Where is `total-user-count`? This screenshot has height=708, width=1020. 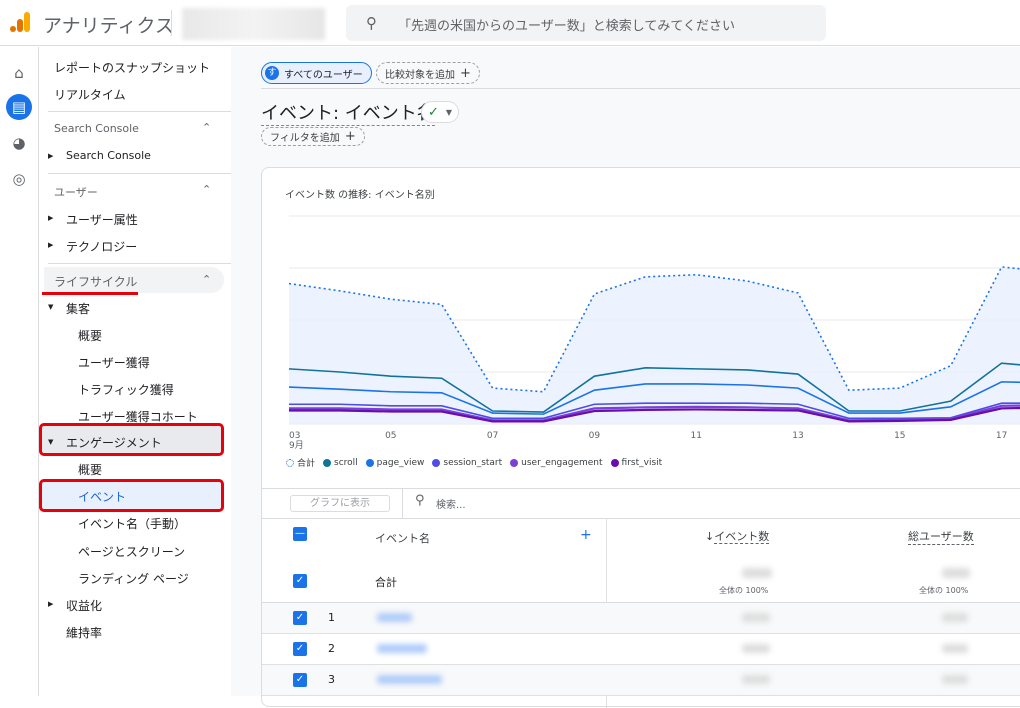
total-user-count is located at coordinates (956, 573).